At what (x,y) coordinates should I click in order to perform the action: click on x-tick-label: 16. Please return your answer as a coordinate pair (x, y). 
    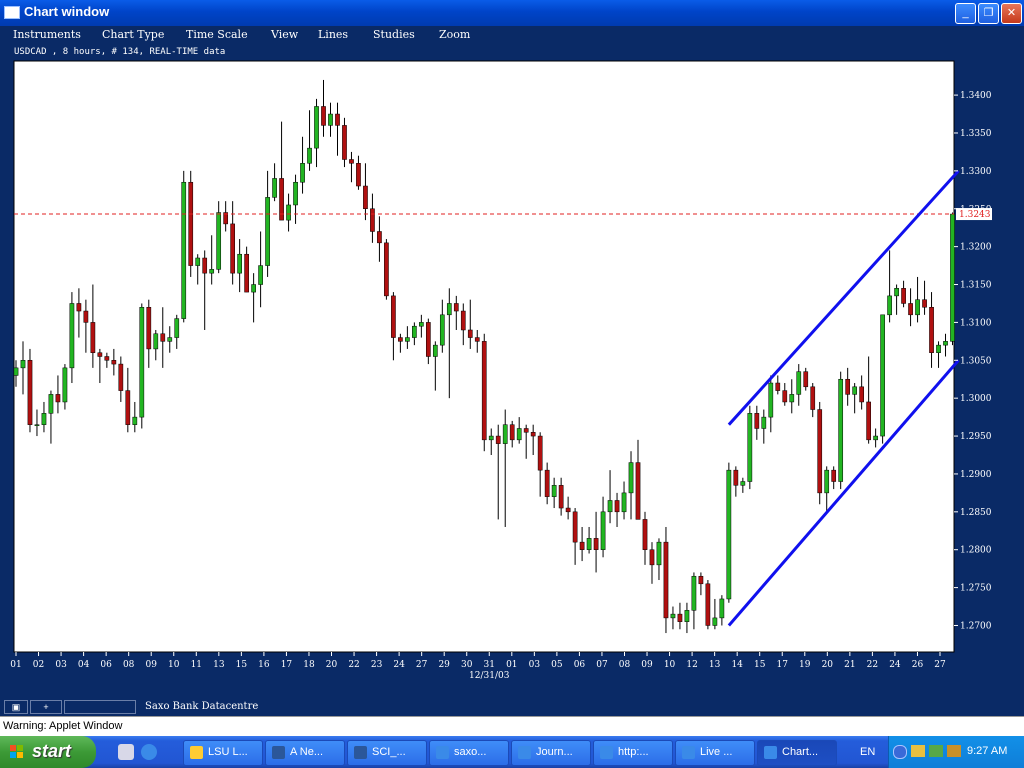
    Looking at the image, I should click on (264, 665).